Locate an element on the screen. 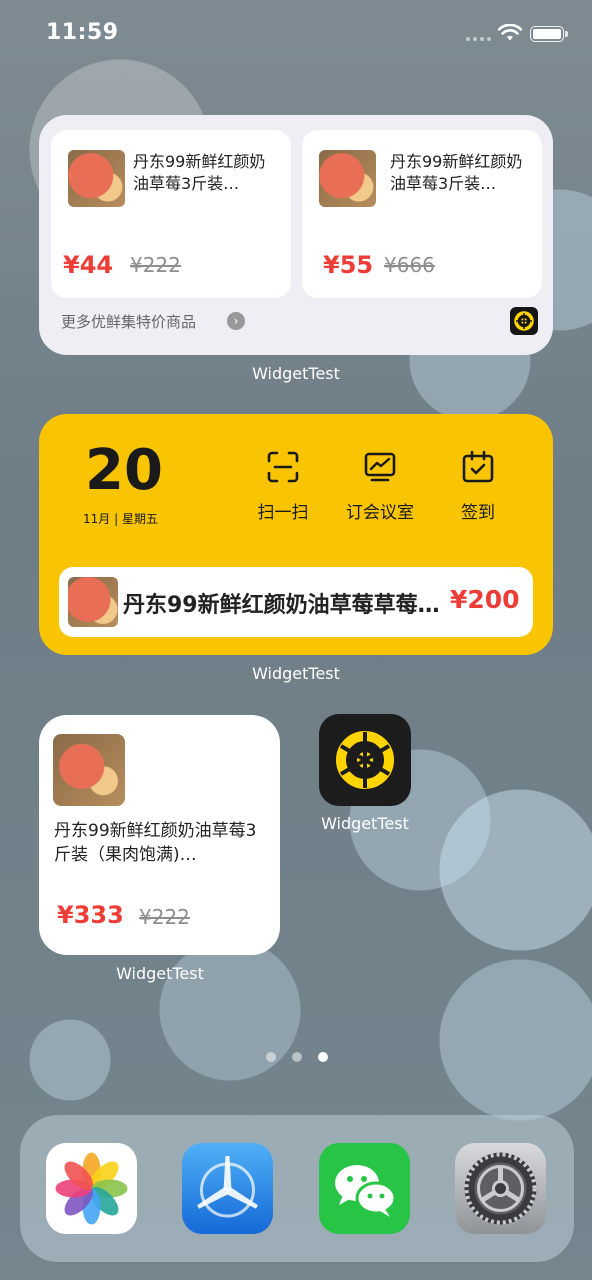  scan-button: 扫一扫 is located at coordinates (283, 486).